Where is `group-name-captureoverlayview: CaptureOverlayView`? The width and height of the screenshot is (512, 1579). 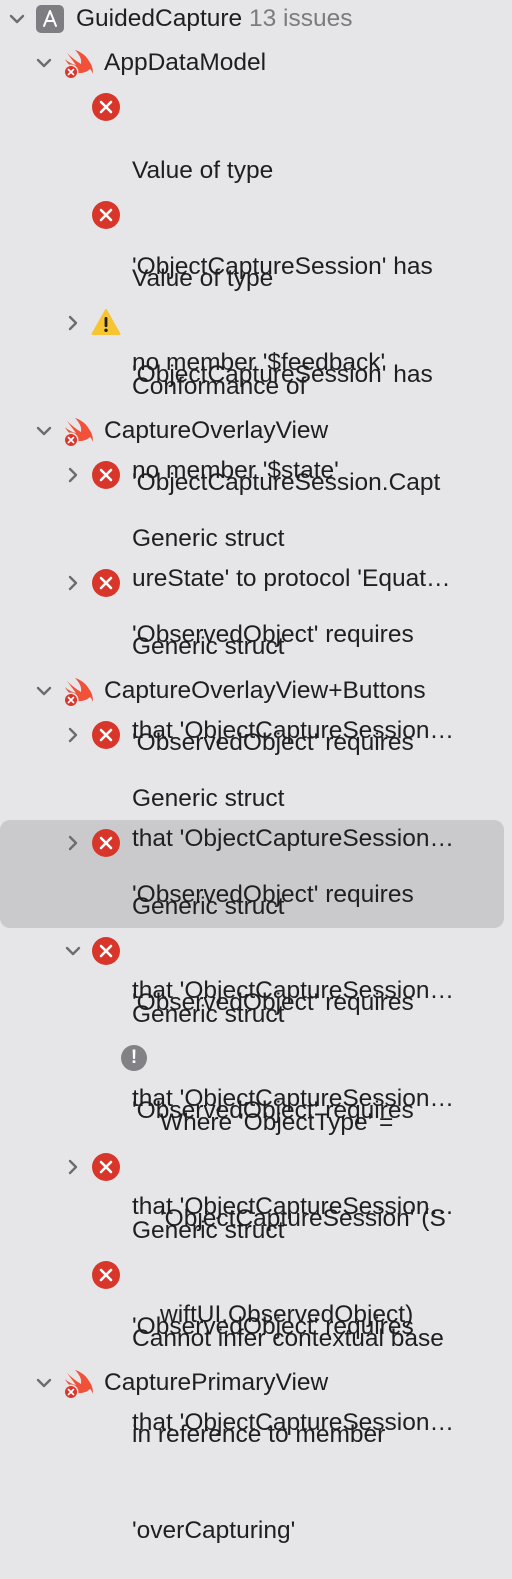 group-name-captureoverlayview: CaptureOverlayView is located at coordinates (216, 431).